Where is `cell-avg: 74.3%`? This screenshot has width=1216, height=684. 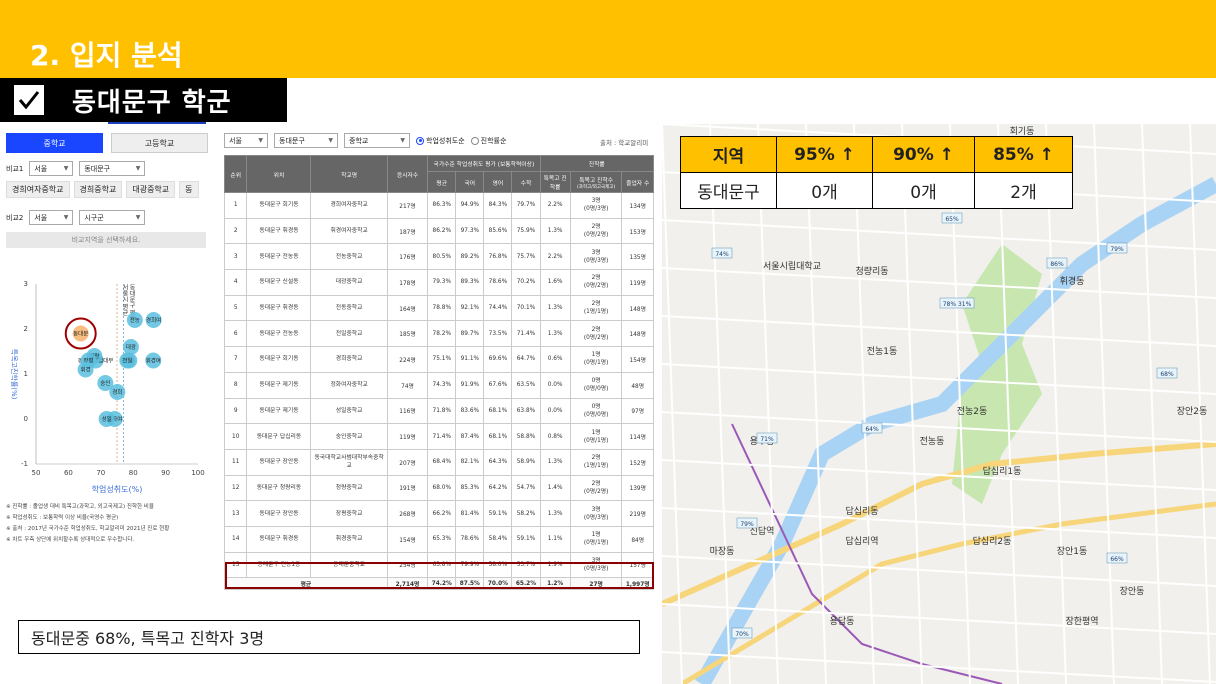 cell-avg: 74.3% is located at coordinates (442, 385).